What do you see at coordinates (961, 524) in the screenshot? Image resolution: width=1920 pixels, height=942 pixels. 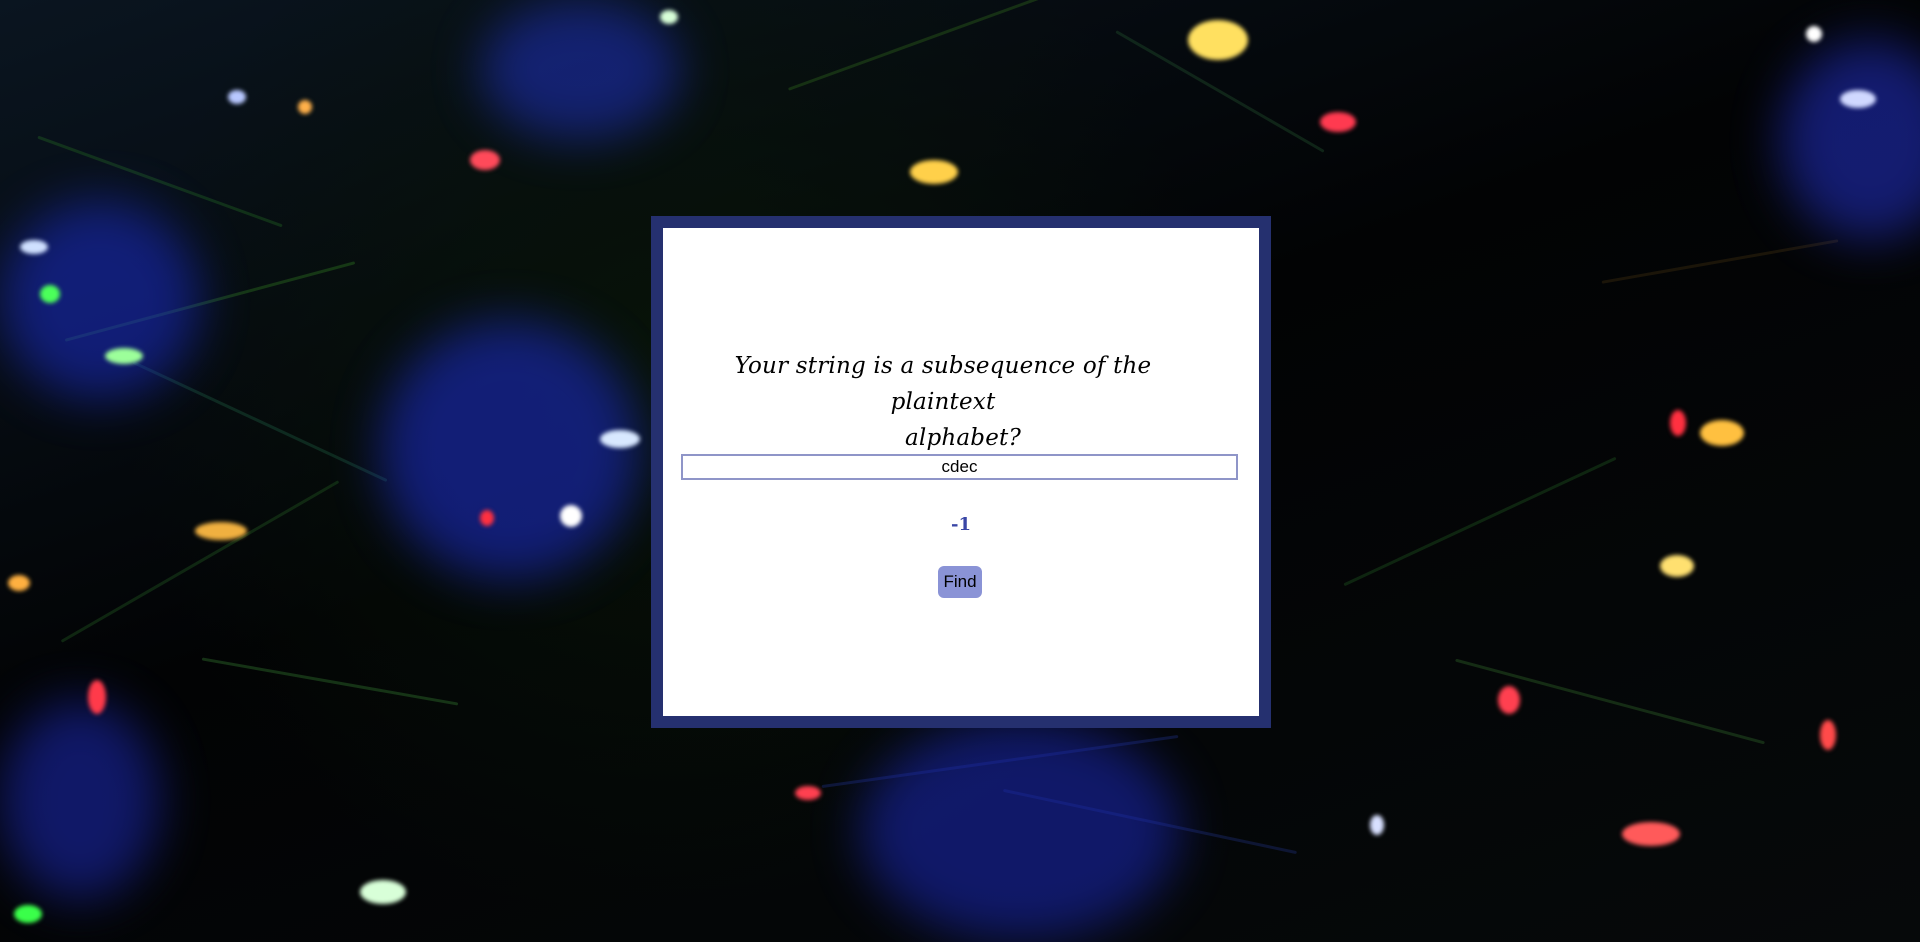 I see `result-value: -1` at bounding box center [961, 524].